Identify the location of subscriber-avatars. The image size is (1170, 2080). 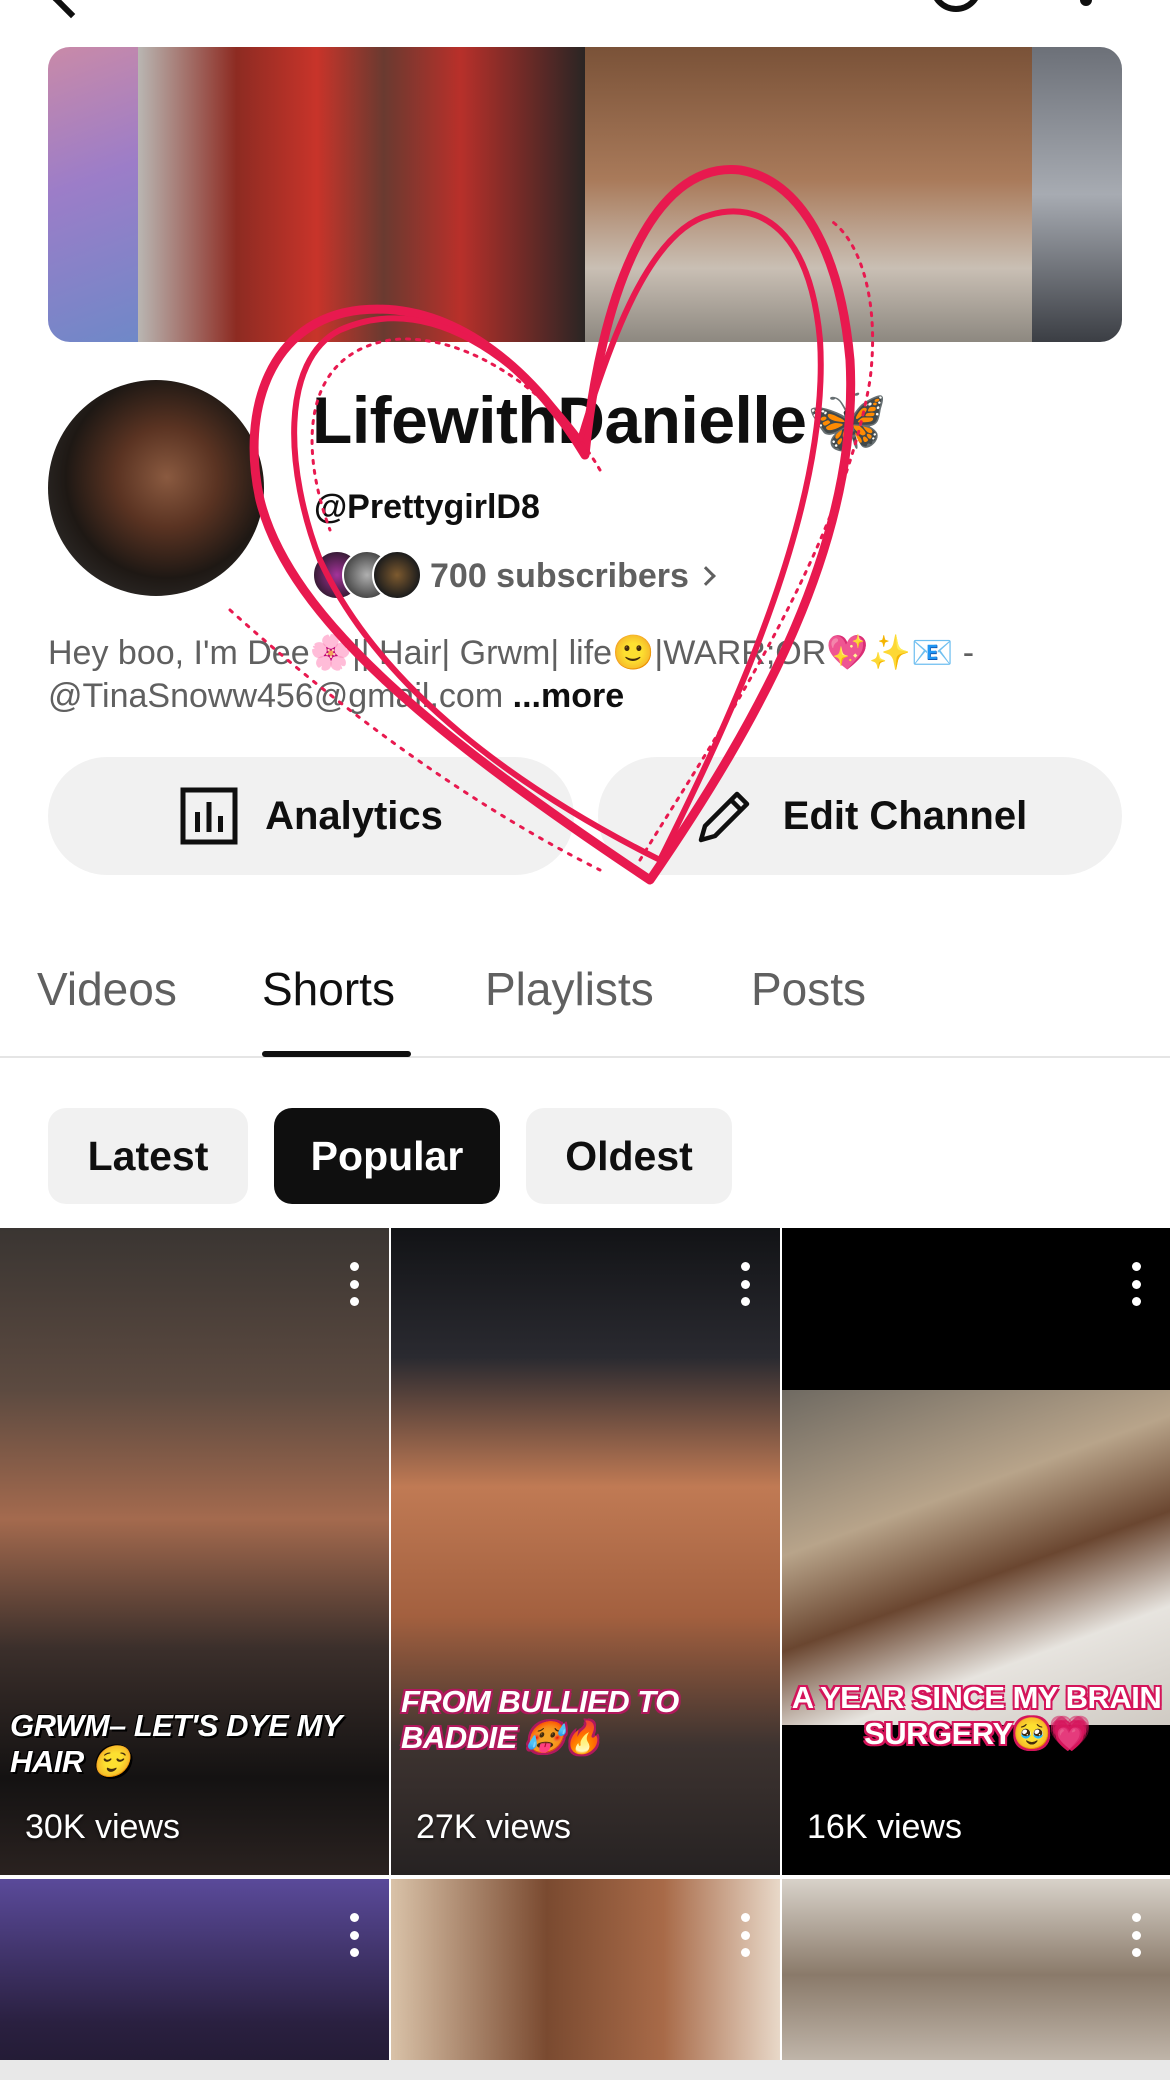
(368, 576).